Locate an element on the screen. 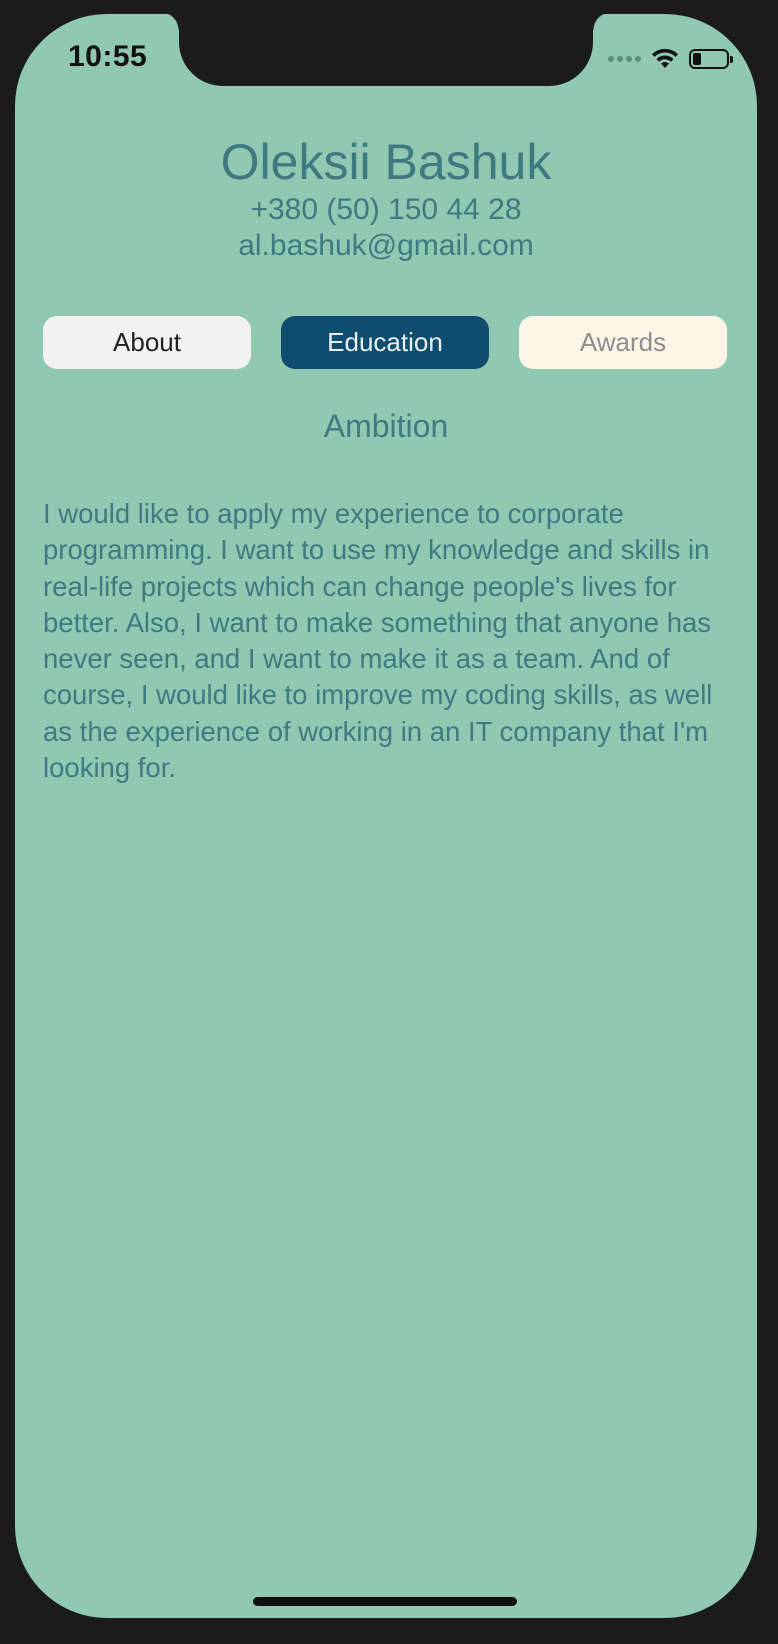 The height and width of the screenshot is (1644, 778). profile-email: al.bashuk@gmail.com is located at coordinates (386, 246).